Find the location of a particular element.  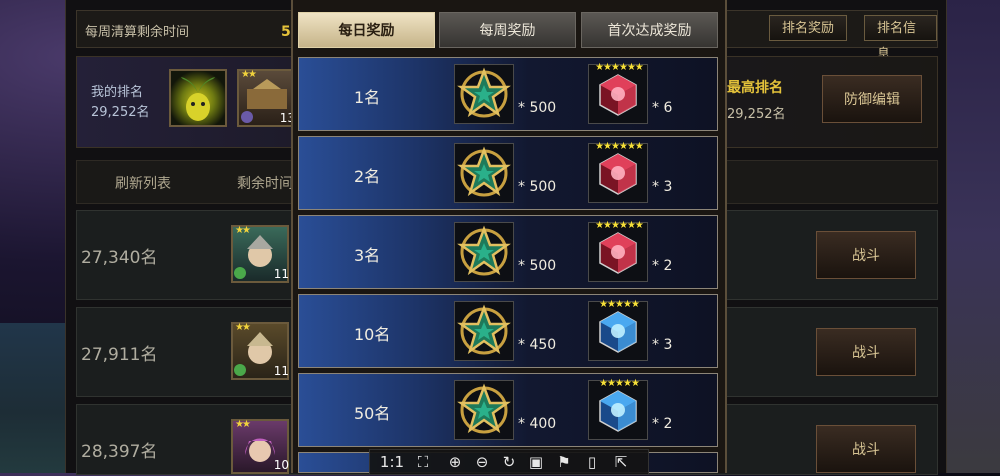

sprout-creature-icon is located at coordinates (198, 99).